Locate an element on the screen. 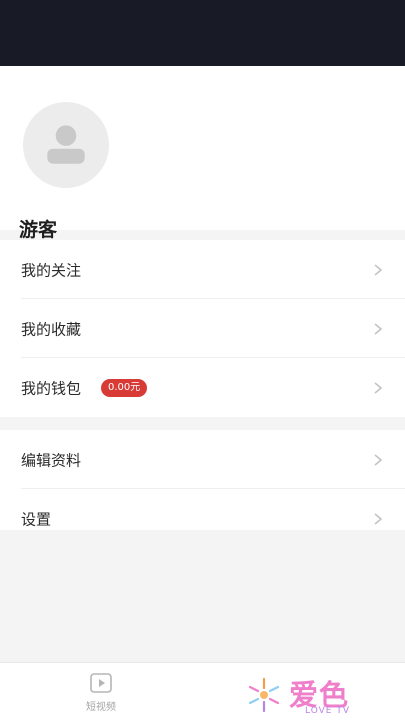  play-video-icon is located at coordinates (101, 683).